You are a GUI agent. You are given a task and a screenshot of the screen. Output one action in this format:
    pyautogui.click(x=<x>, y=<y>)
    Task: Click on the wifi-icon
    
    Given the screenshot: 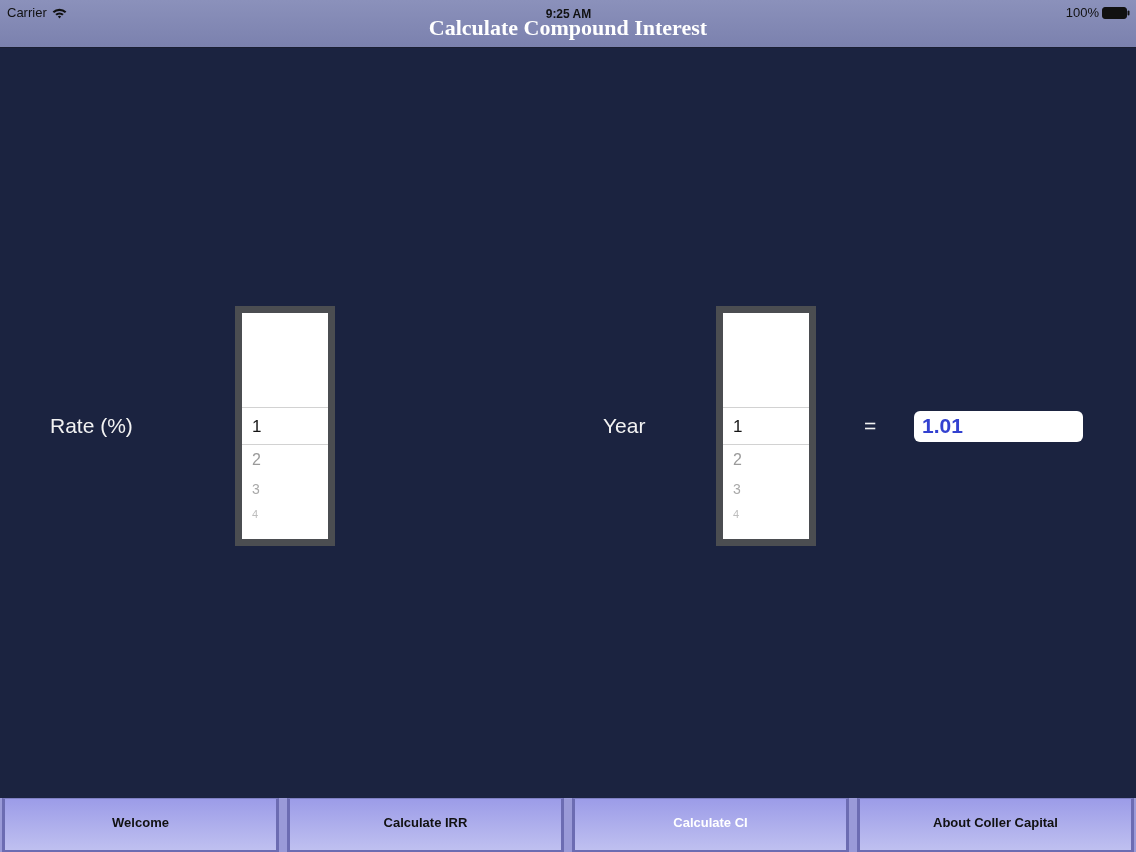 What is the action you would take?
    pyautogui.click(x=59, y=13)
    